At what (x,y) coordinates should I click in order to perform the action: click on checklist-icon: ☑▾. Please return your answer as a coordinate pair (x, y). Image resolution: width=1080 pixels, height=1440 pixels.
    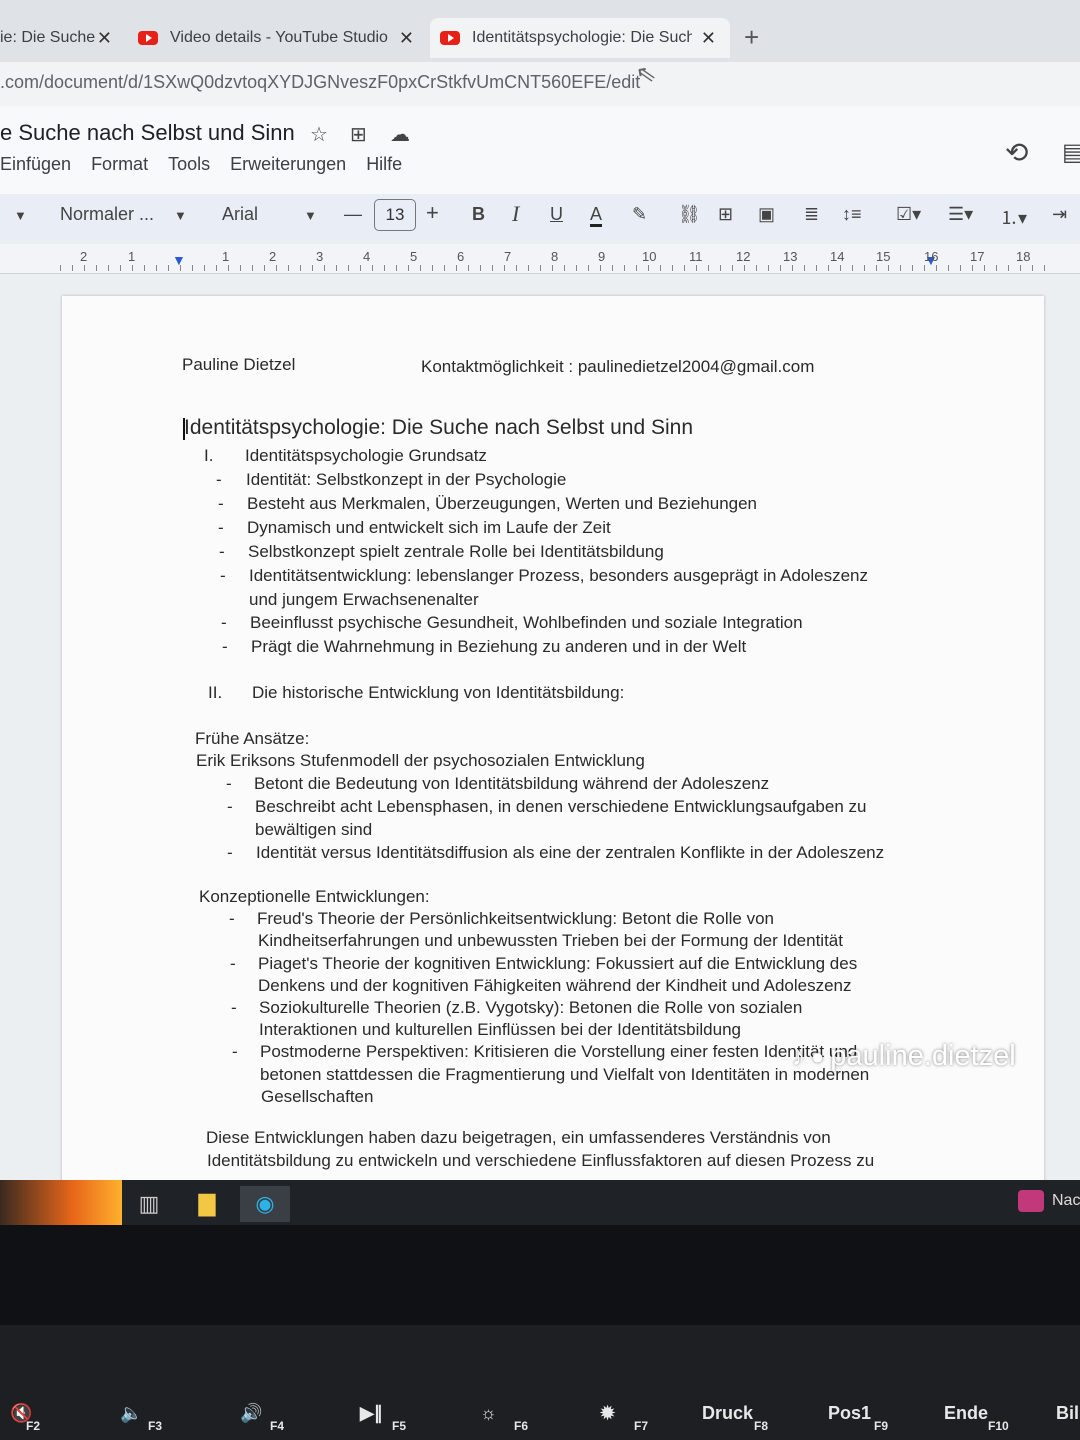
    Looking at the image, I should click on (908, 214).